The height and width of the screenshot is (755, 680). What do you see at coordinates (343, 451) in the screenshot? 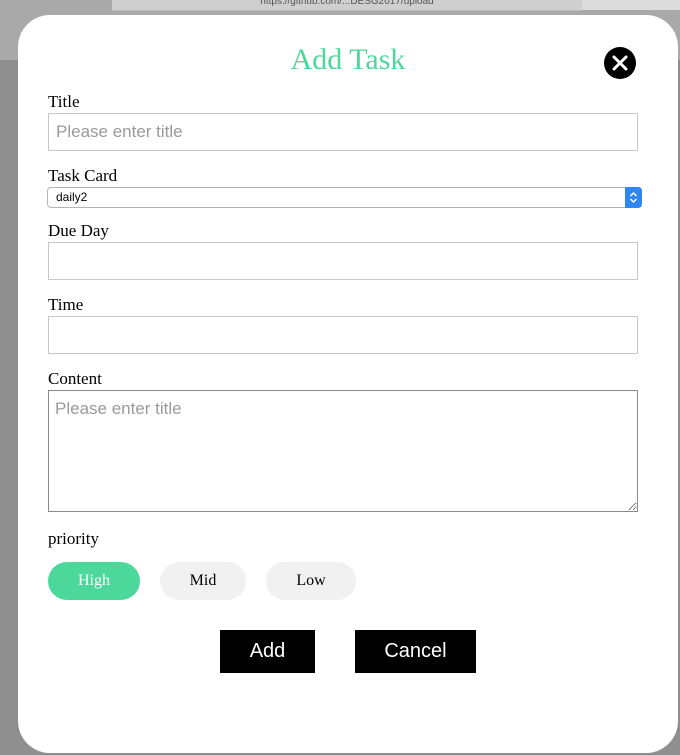
I see `content-textarea` at bounding box center [343, 451].